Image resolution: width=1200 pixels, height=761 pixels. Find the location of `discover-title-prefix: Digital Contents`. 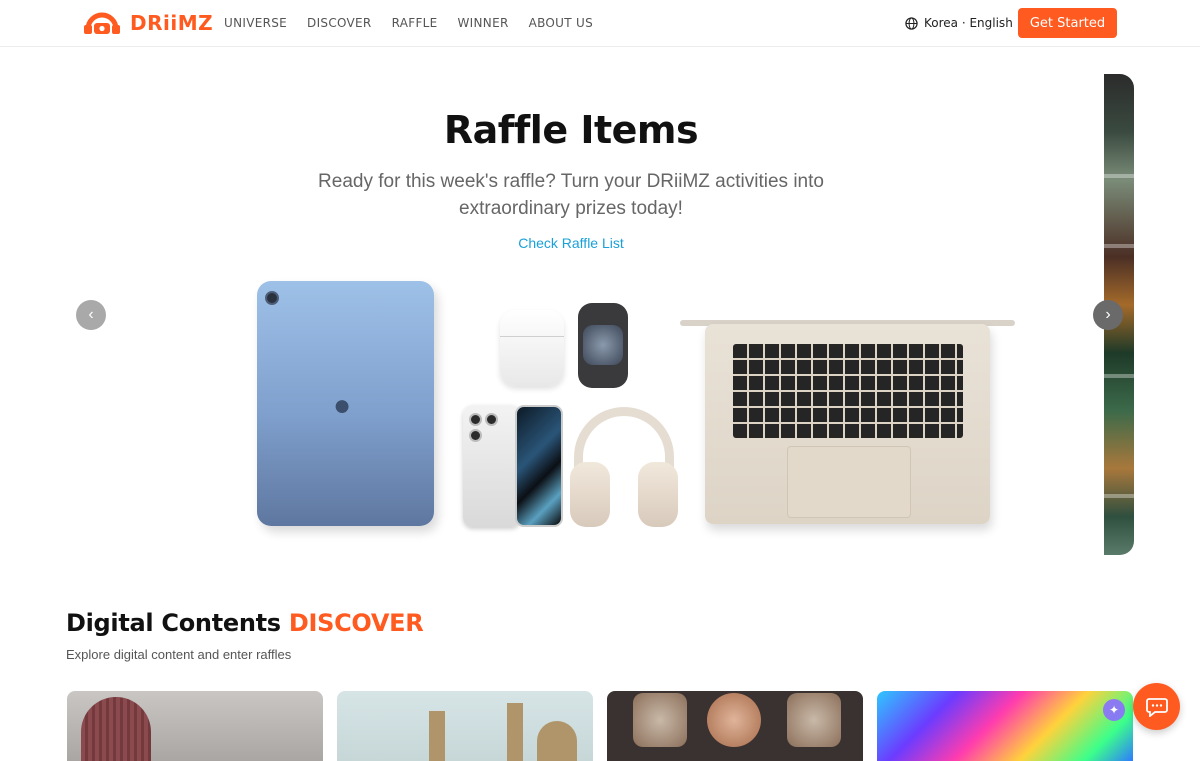

discover-title-prefix: Digital Contents is located at coordinates (173, 623).